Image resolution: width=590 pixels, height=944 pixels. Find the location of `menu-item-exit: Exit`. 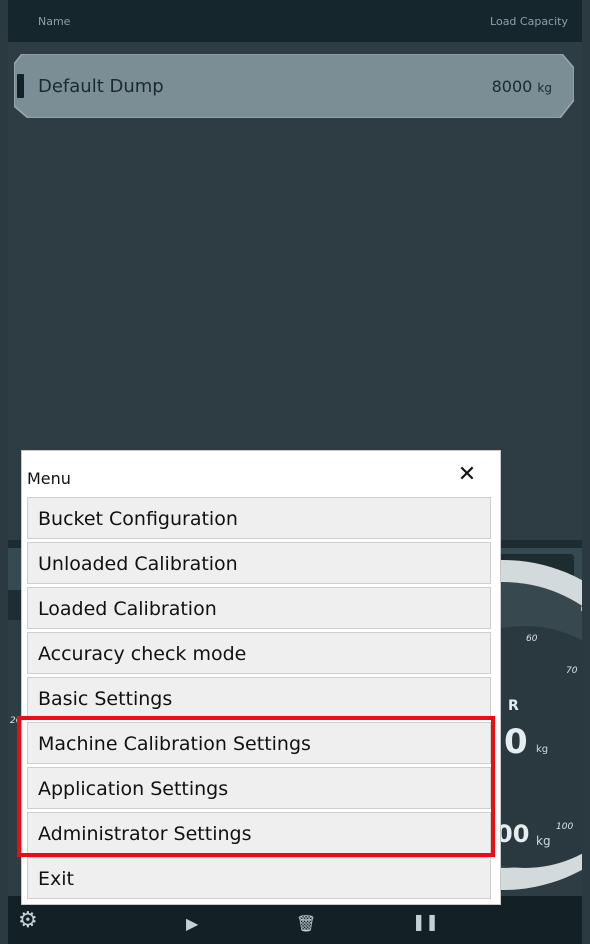

menu-item-exit: Exit is located at coordinates (259, 878).